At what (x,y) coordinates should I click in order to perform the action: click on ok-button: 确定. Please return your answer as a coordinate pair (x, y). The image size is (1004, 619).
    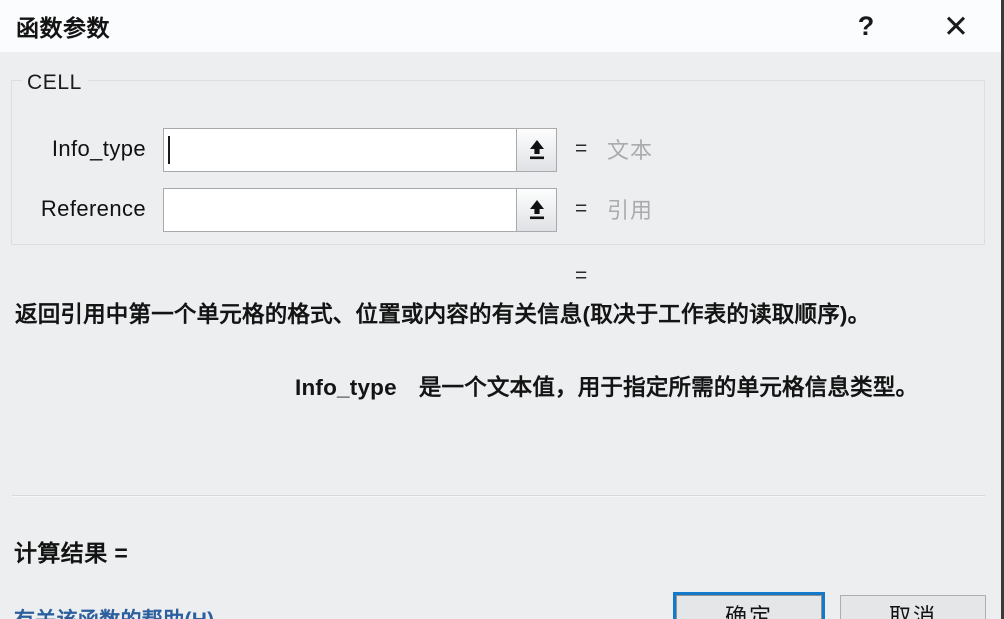
    Looking at the image, I should click on (749, 605).